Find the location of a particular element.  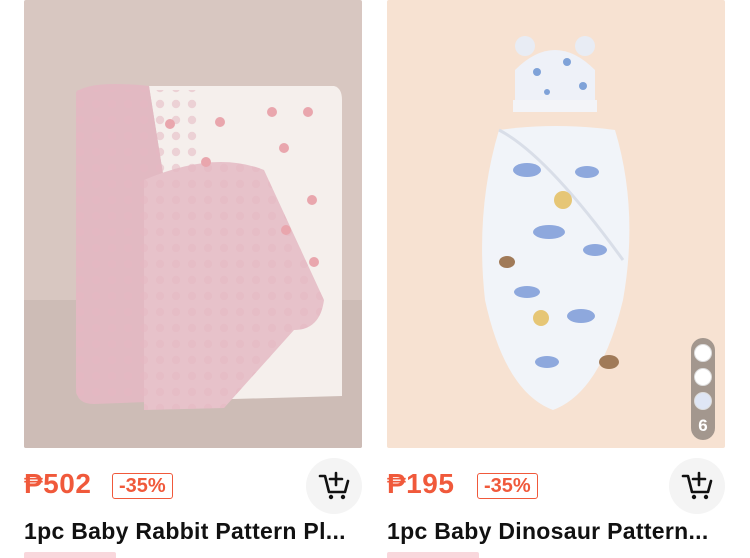

price-row: ₱502 -35% is located at coordinates (193, 486).